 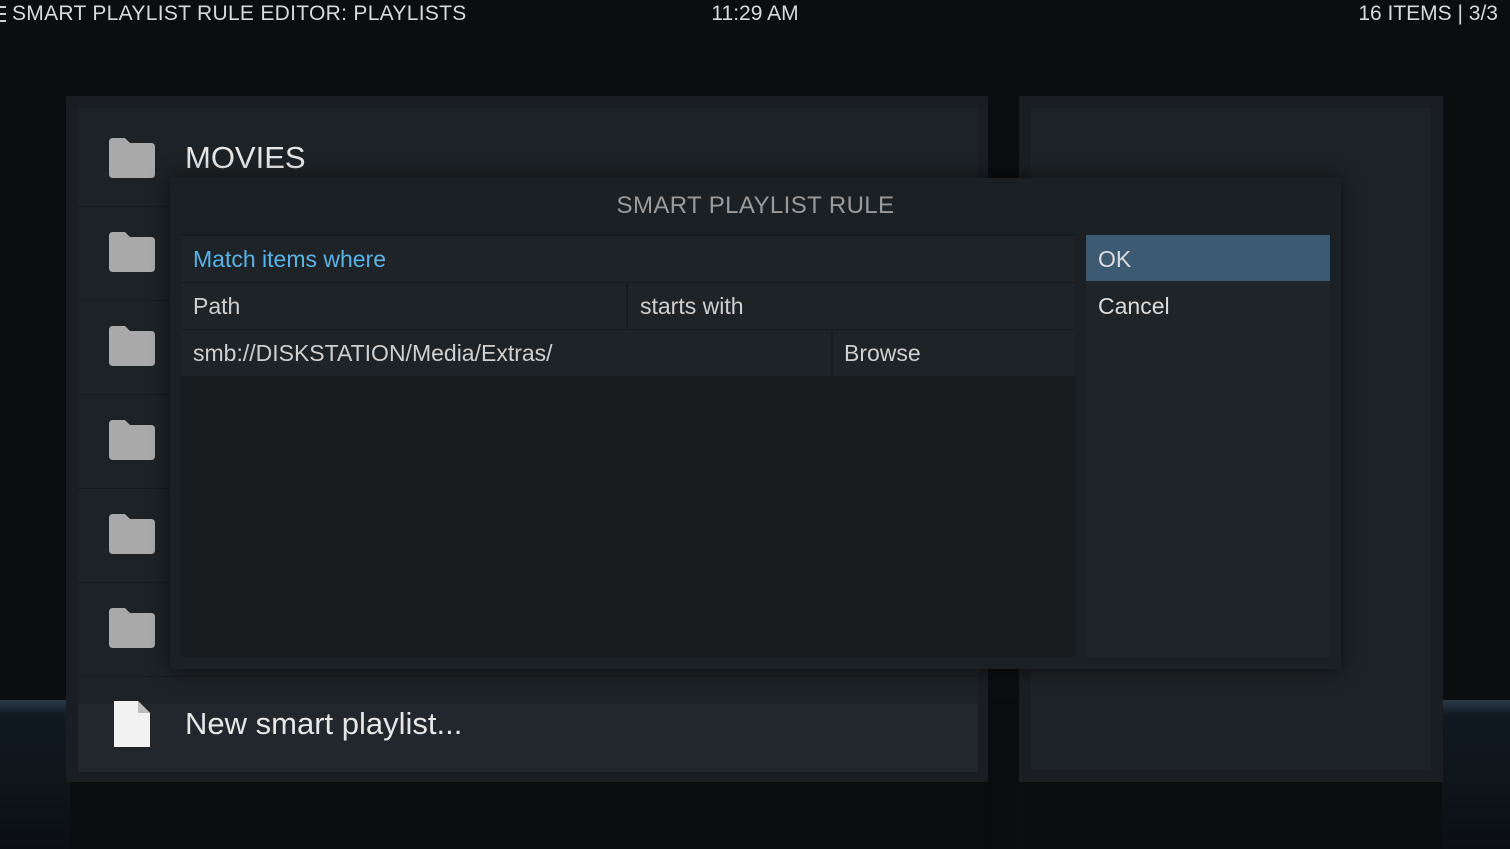 What do you see at coordinates (132, 724) in the screenshot?
I see `file-icon` at bounding box center [132, 724].